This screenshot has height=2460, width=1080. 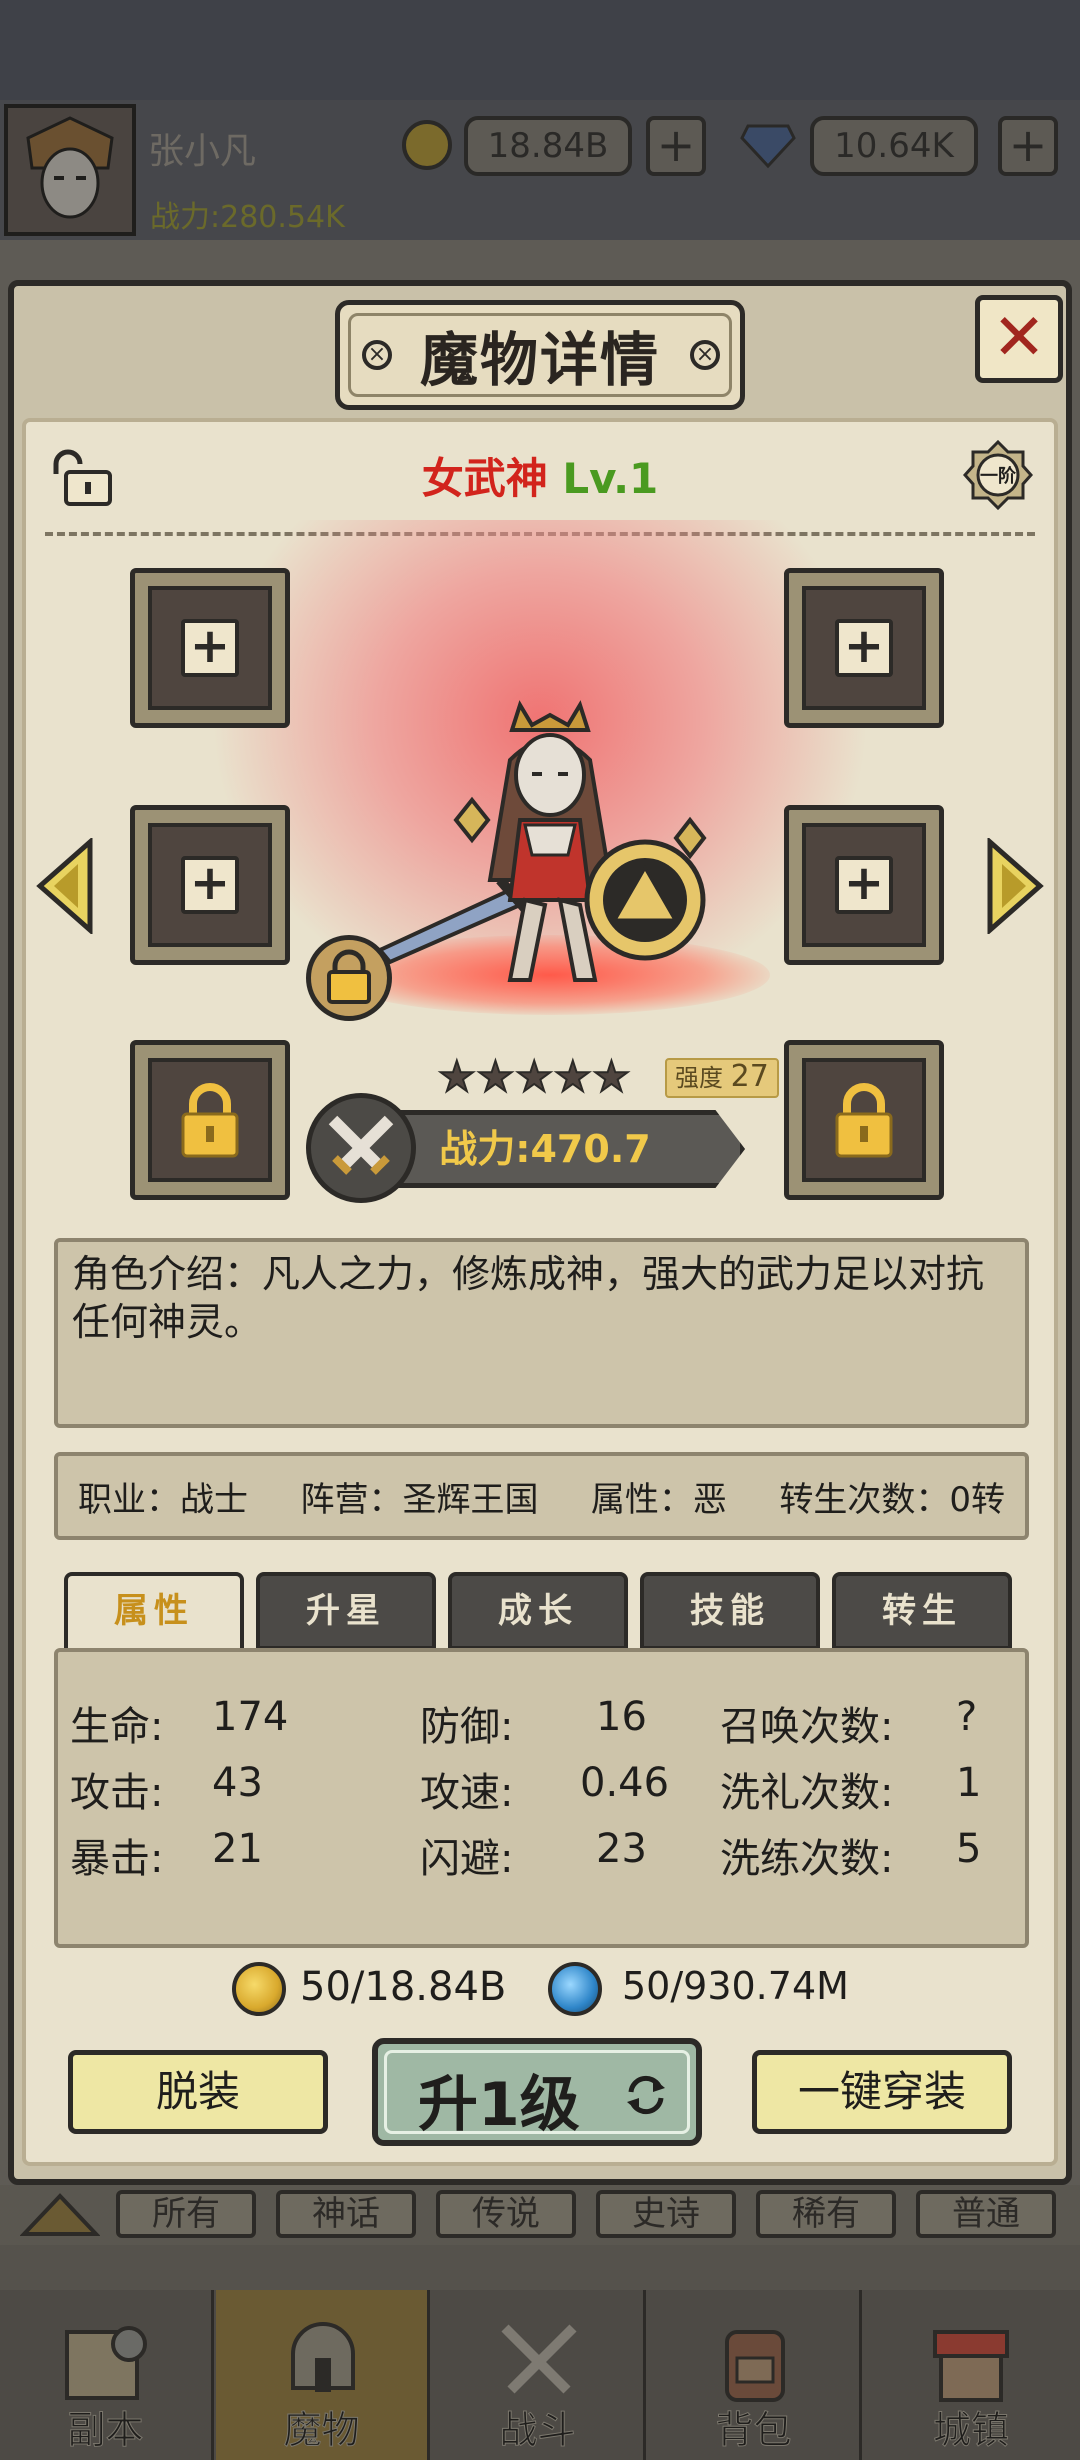 What do you see at coordinates (922, 1611) in the screenshot?
I see `tab-rebirth: 转生` at bounding box center [922, 1611].